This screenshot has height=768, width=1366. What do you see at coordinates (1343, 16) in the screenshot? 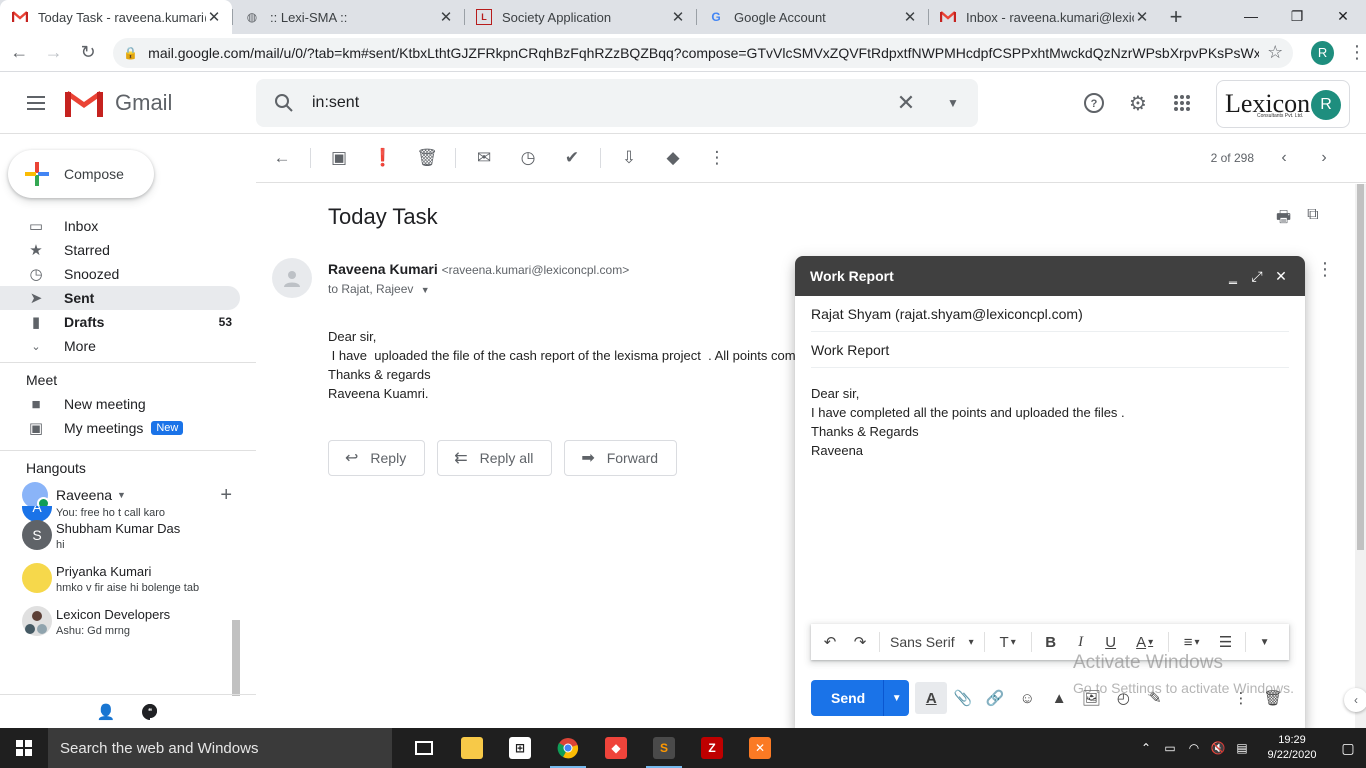
I see `close-window-icon: ✕` at bounding box center [1343, 16].